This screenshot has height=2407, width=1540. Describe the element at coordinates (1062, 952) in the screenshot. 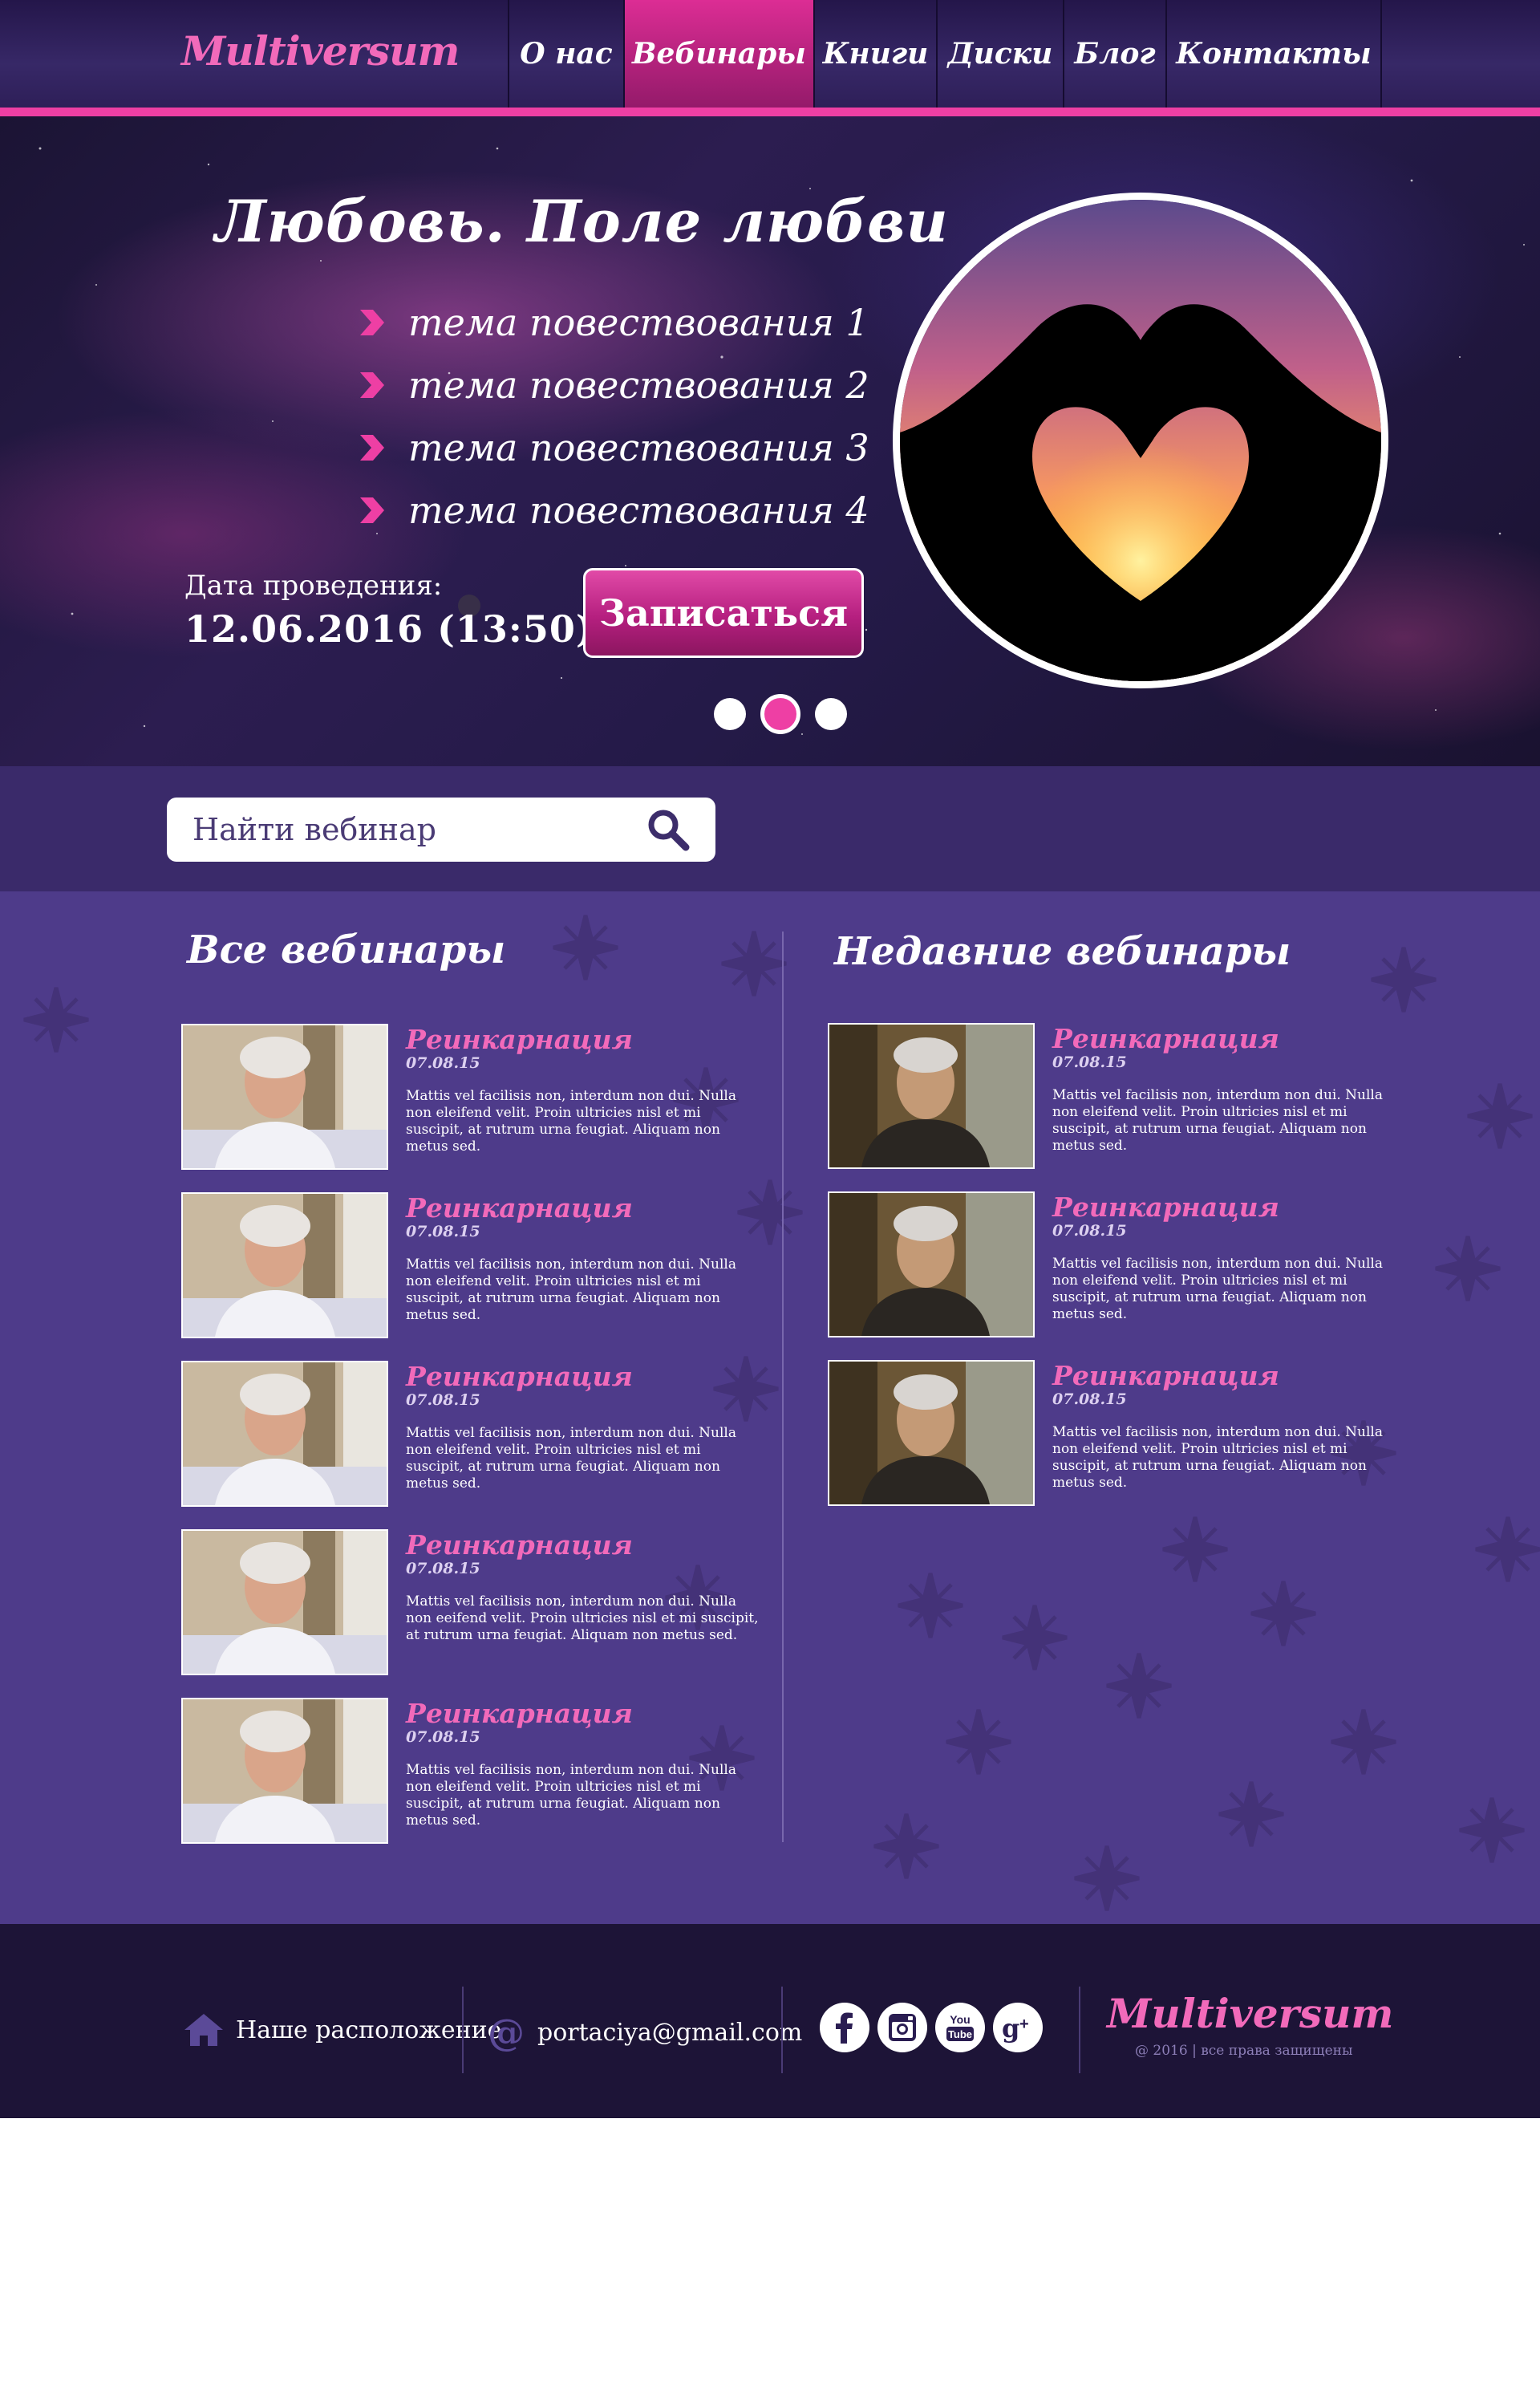

I see `recent-webinars-title: Недавние вебинары` at that location.